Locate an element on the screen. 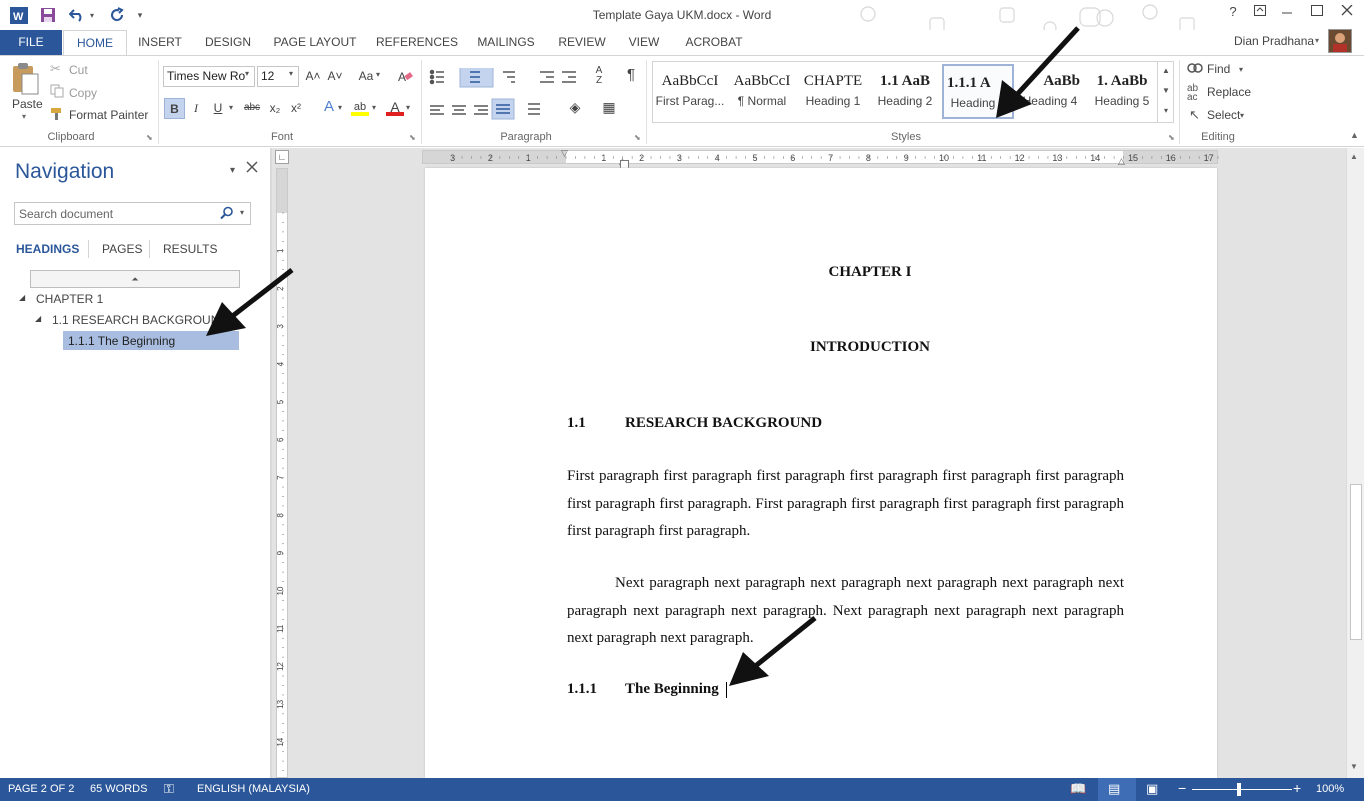 This screenshot has height=801, width=1364. style-heading-2: 1.1 AaB Heading 2 is located at coordinates (905, 91).